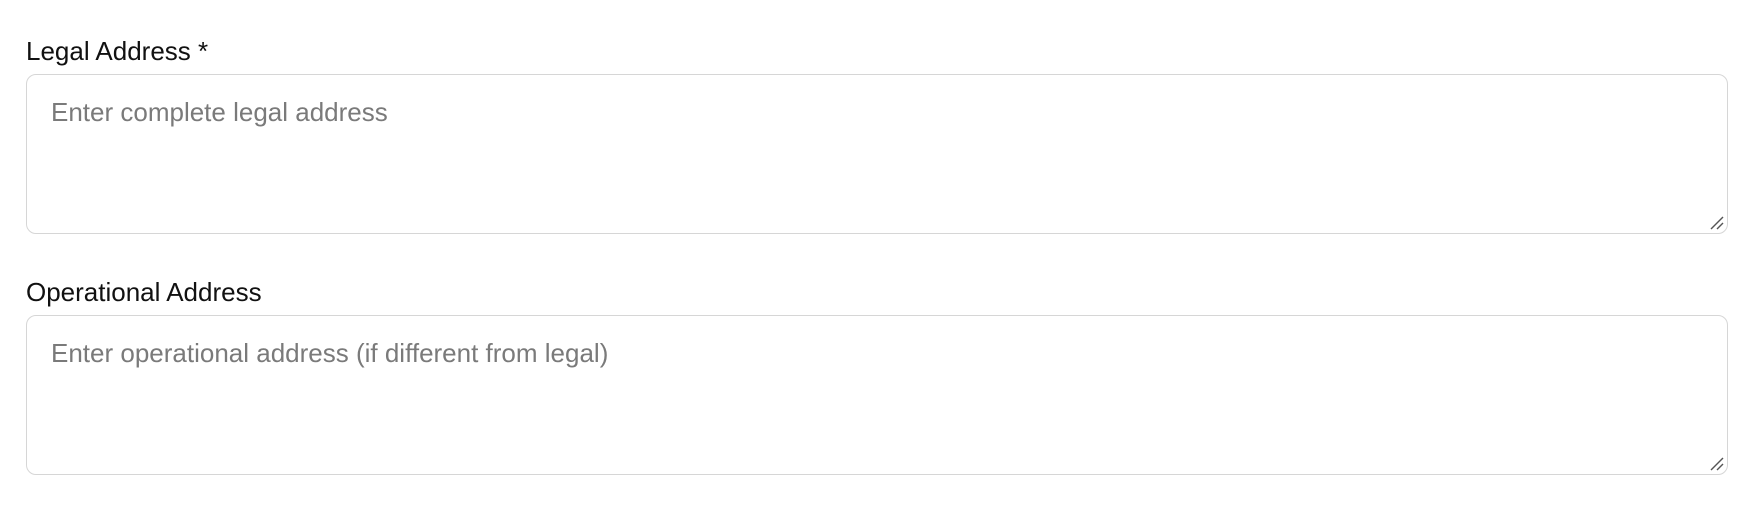  Describe the element at coordinates (117, 51) in the screenshot. I see `legal-address-label: Legal Address *` at that location.